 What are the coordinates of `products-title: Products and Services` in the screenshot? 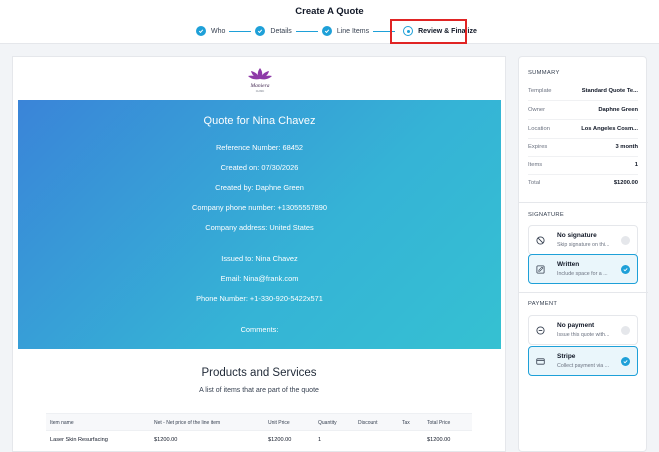 It's located at (259, 373).